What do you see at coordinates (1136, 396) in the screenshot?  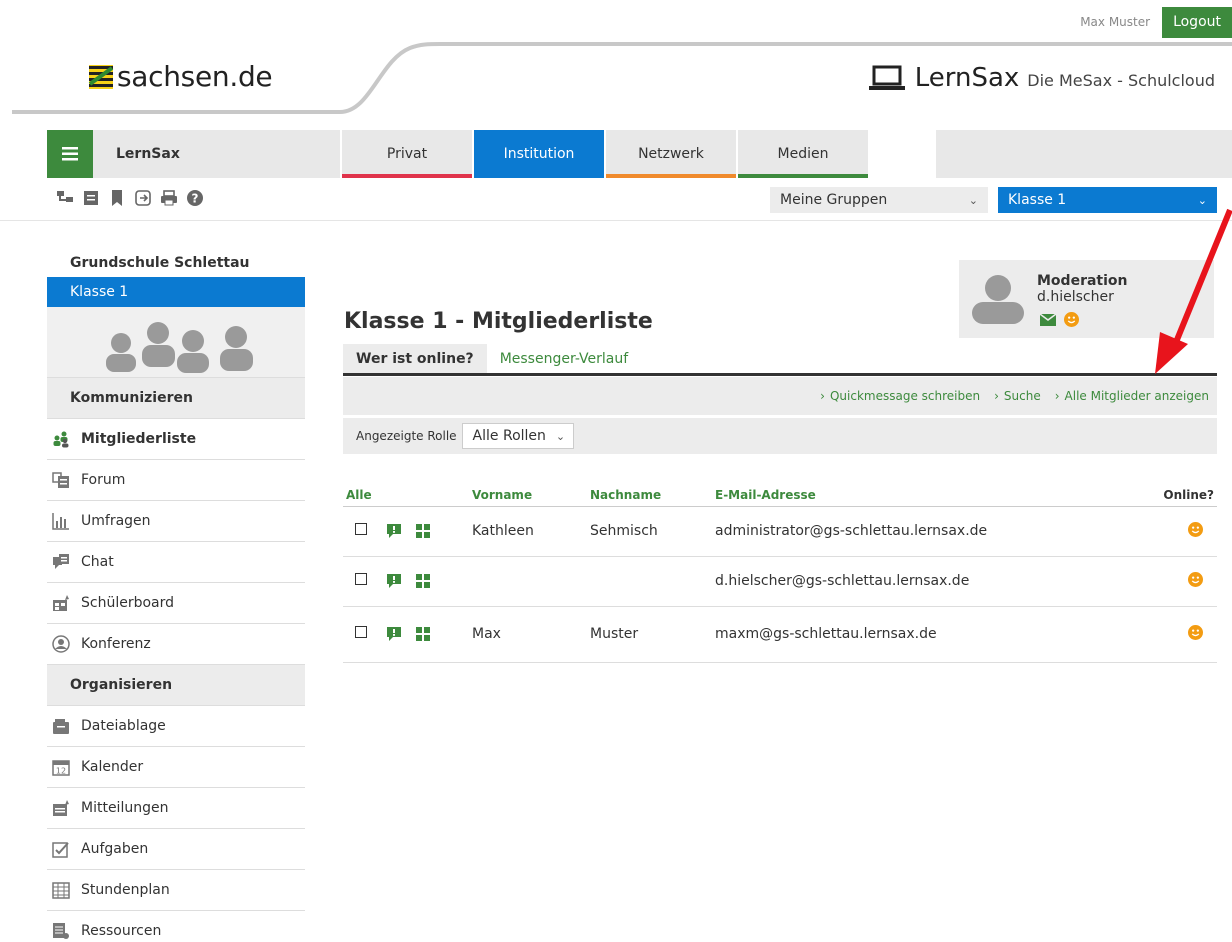 I see `show-all-members-label: Alle Mitglieder anzeigen` at bounding box center [1136, 396].